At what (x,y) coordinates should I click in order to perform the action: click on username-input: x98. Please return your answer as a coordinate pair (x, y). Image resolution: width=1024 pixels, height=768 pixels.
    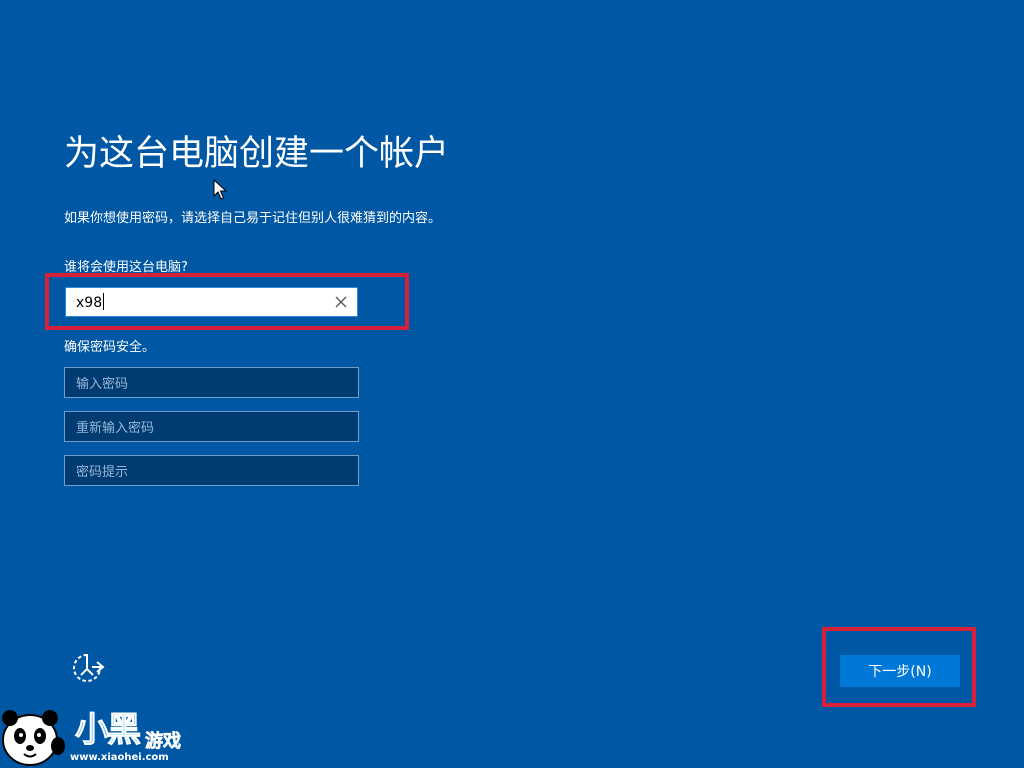
    Looking at the image, I should click on (211, 302).